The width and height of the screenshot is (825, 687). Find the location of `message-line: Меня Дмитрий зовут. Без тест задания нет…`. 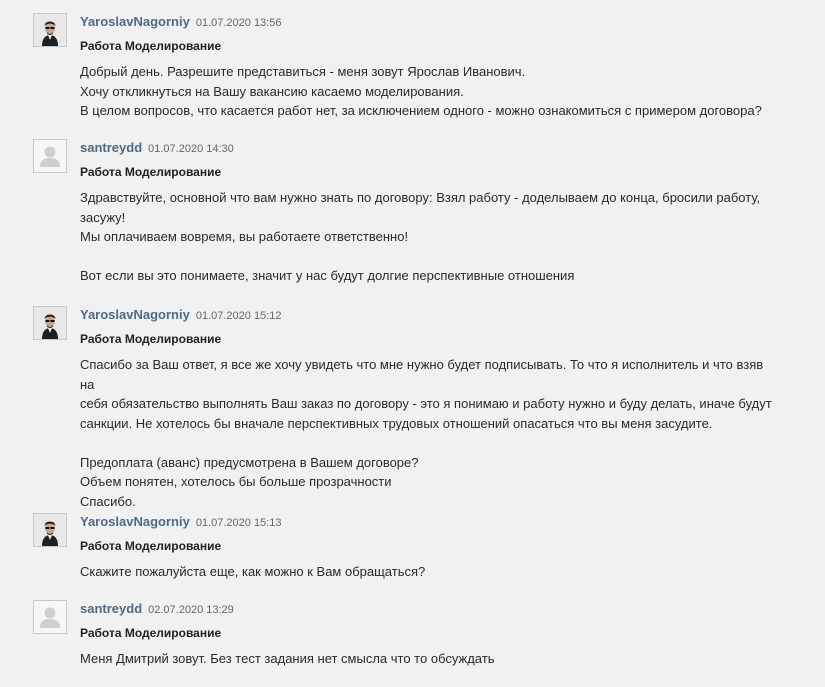

message-line: Меня Дмитрий зовут. Без тест задания нет… is located at coordinates (287, 658).